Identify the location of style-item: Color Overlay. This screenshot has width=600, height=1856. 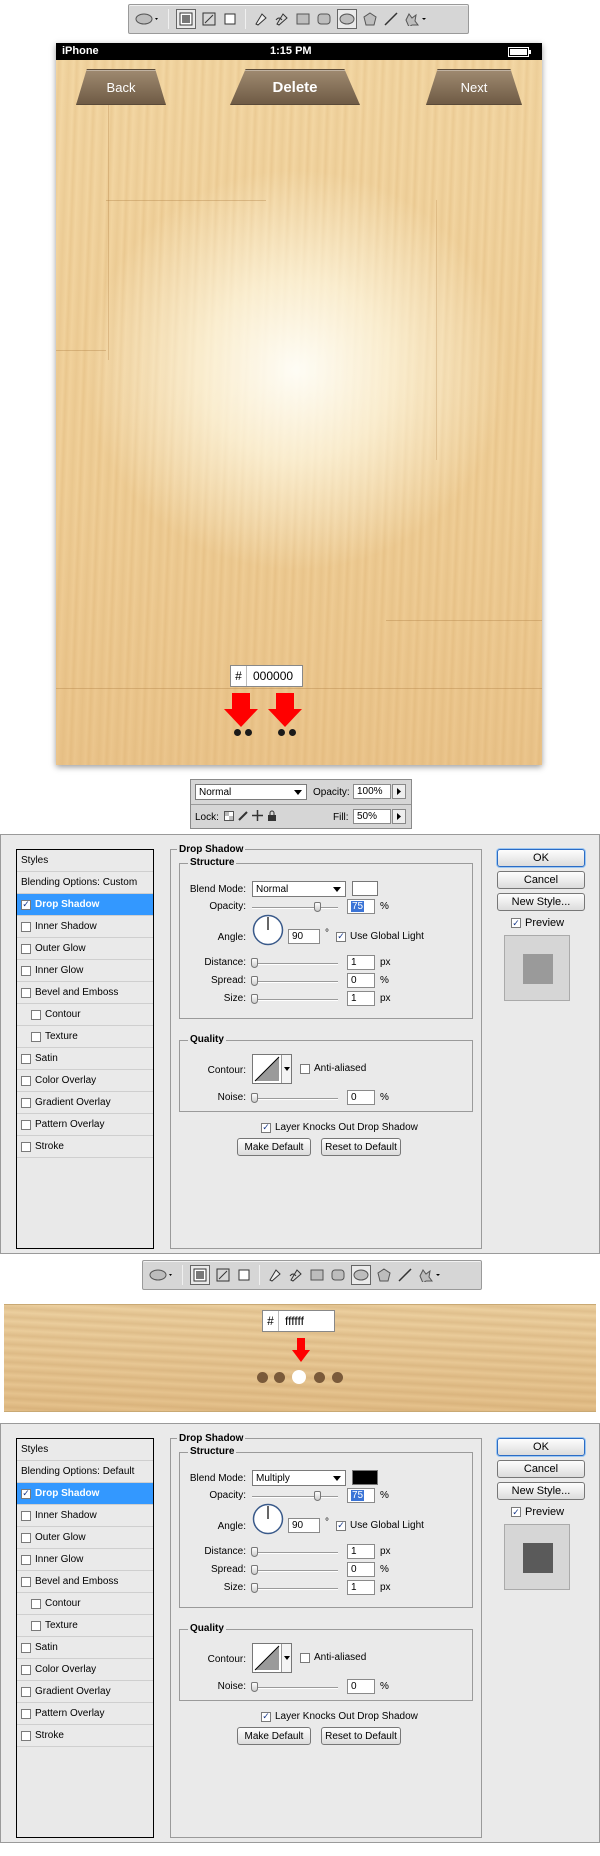
(85, 1670).